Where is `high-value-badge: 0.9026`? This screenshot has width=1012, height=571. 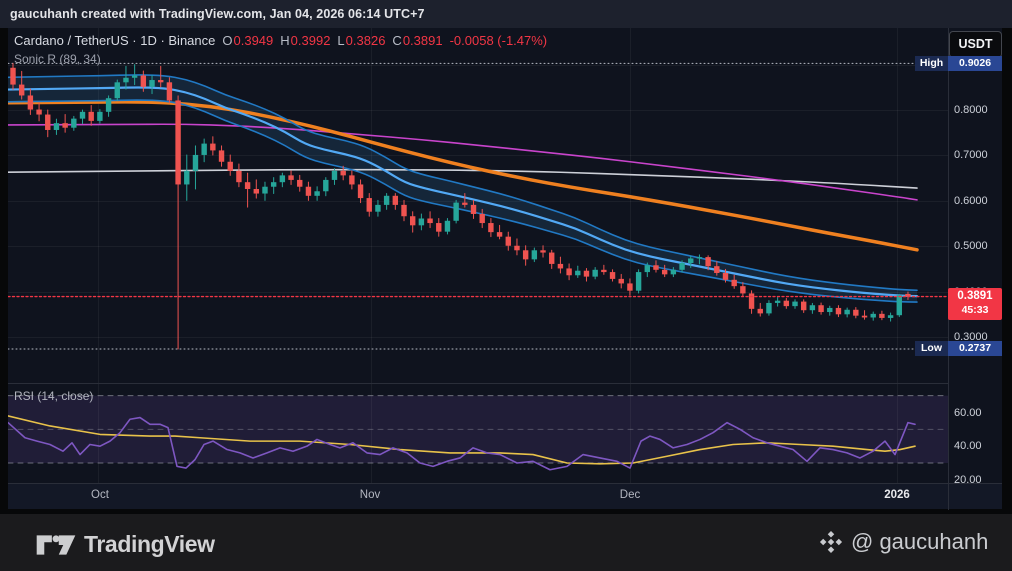 high-value-badge: 0.9026 is located at coordinates (975, 63).